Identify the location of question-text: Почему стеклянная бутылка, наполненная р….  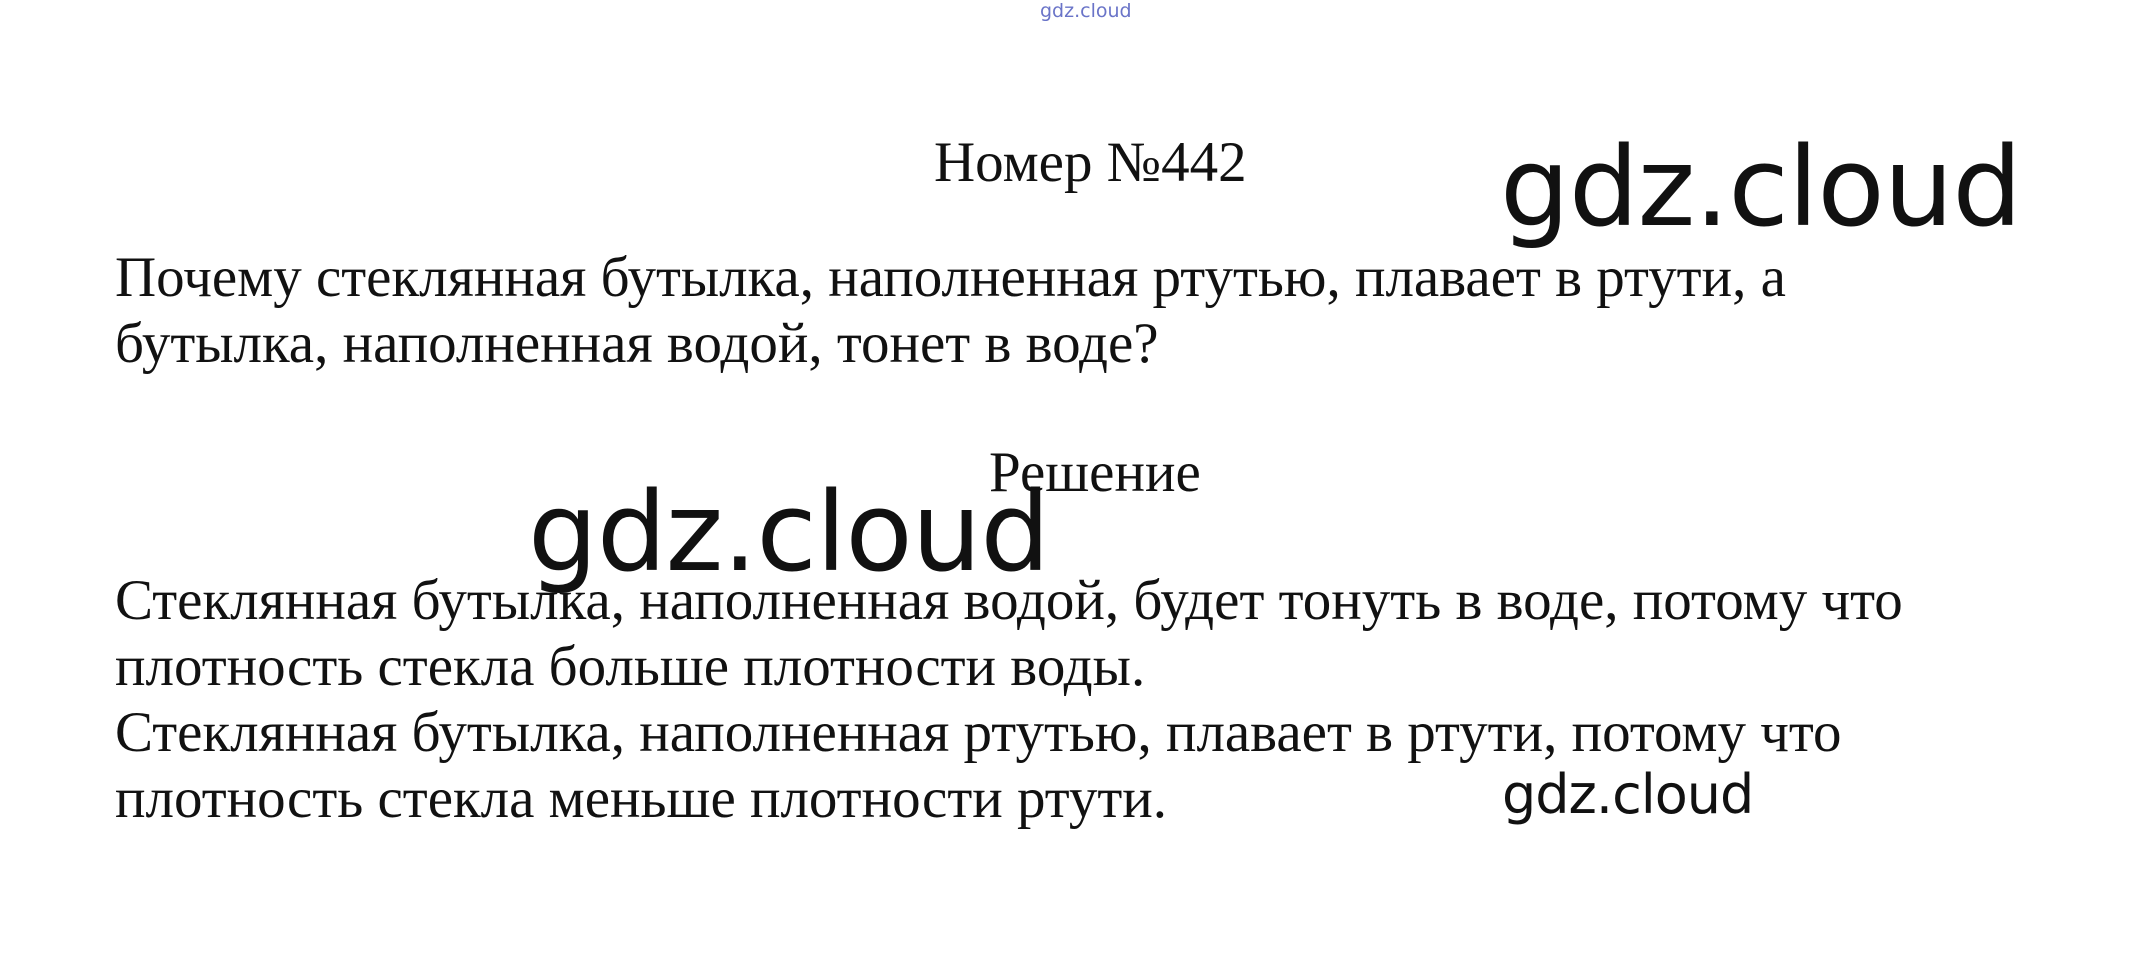
(1105, 311).